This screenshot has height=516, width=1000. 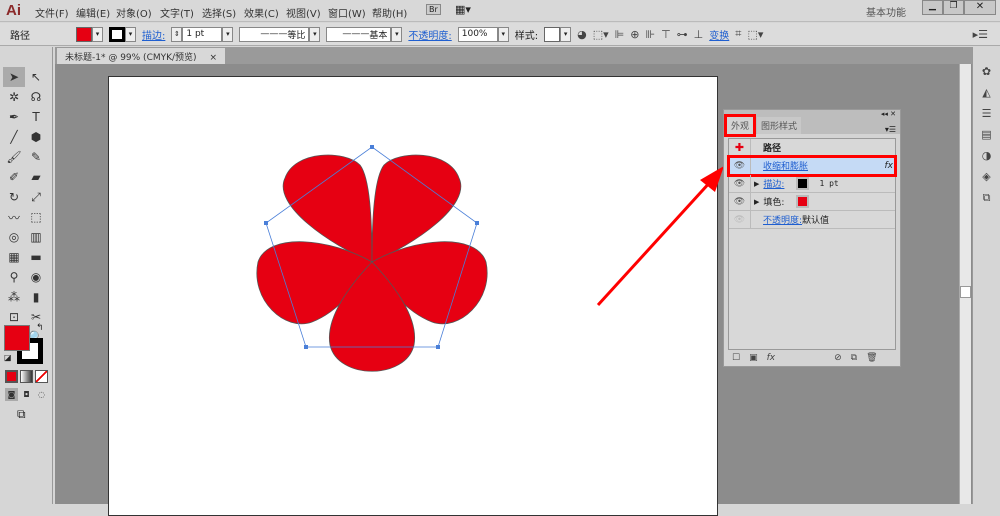 What do you see at coordinates (890, 129) in the screenshot?
I see `panel-menu-icon: ▾☰` at bounding box center [890, 129].